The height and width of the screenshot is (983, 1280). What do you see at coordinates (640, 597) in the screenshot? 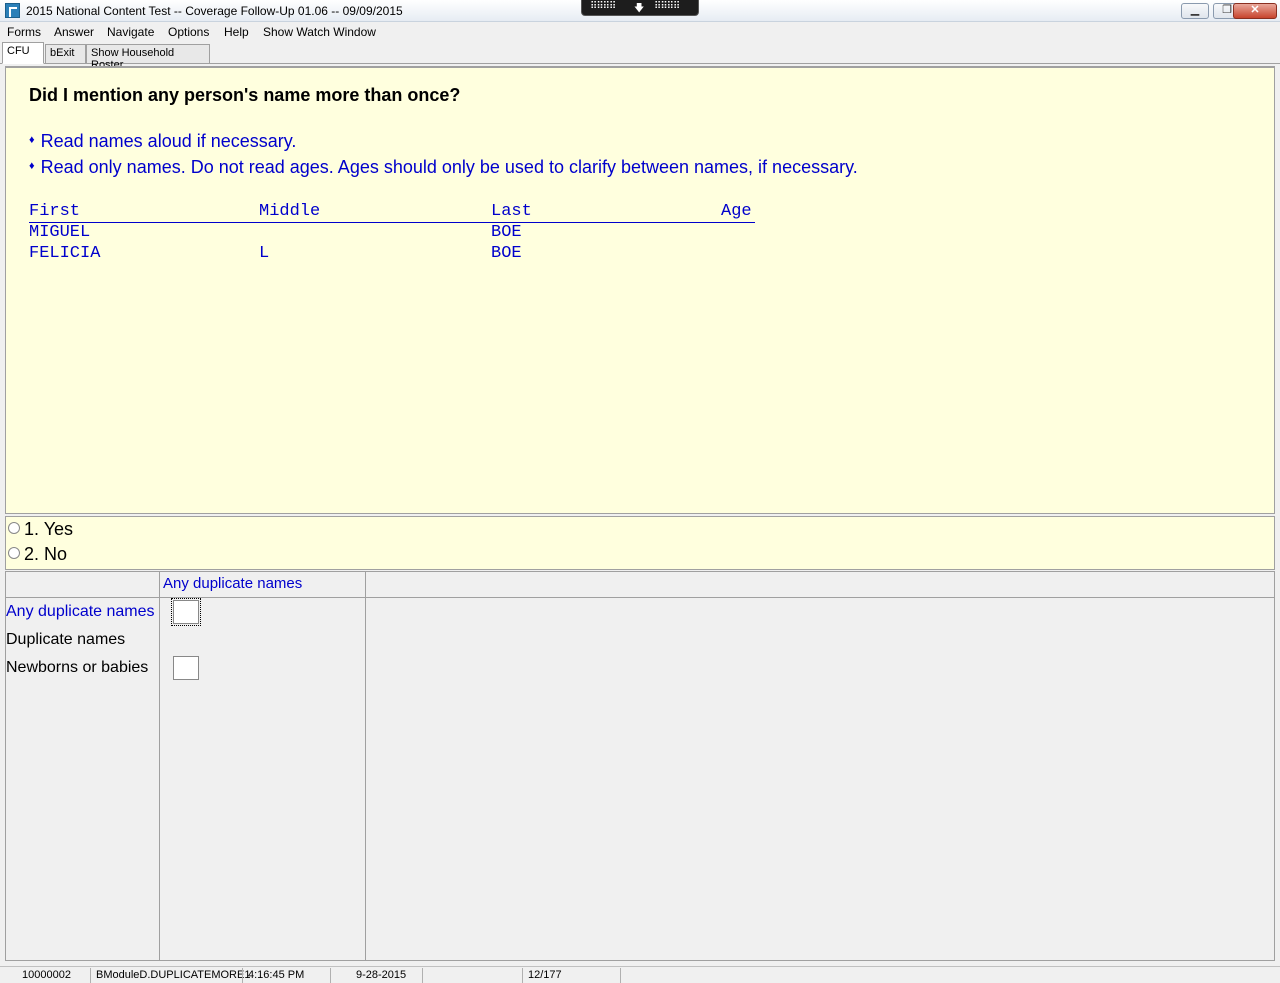
I see `grid-header-divider` at bounding box center [640, 597].